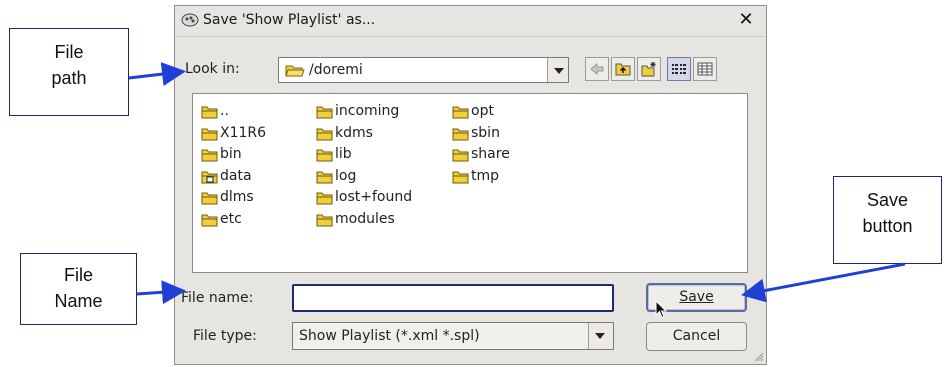 The height and width of the screenshot is (367, 951). What do you see at coordinates (157, 74) in the screenshot?
I see `arrow-file-path` at bounding box center [157, 74].